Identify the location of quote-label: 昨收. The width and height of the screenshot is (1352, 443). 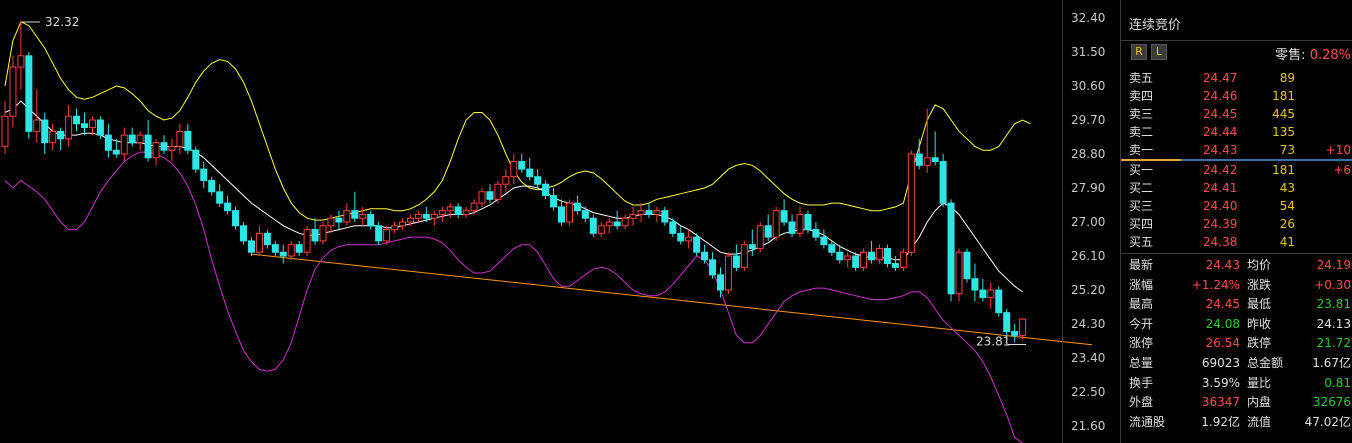
(1259, 323).